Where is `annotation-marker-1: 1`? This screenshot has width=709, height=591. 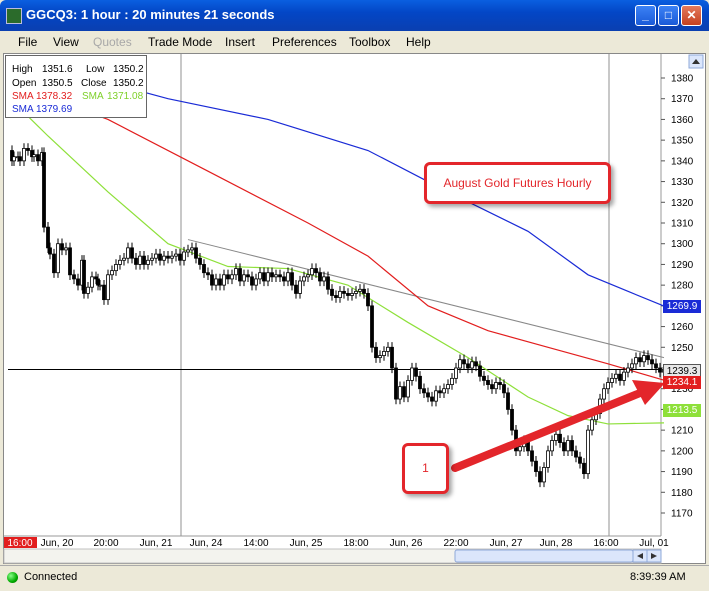
annotation-marker-1: 1 is located at coordinates (425, 468).